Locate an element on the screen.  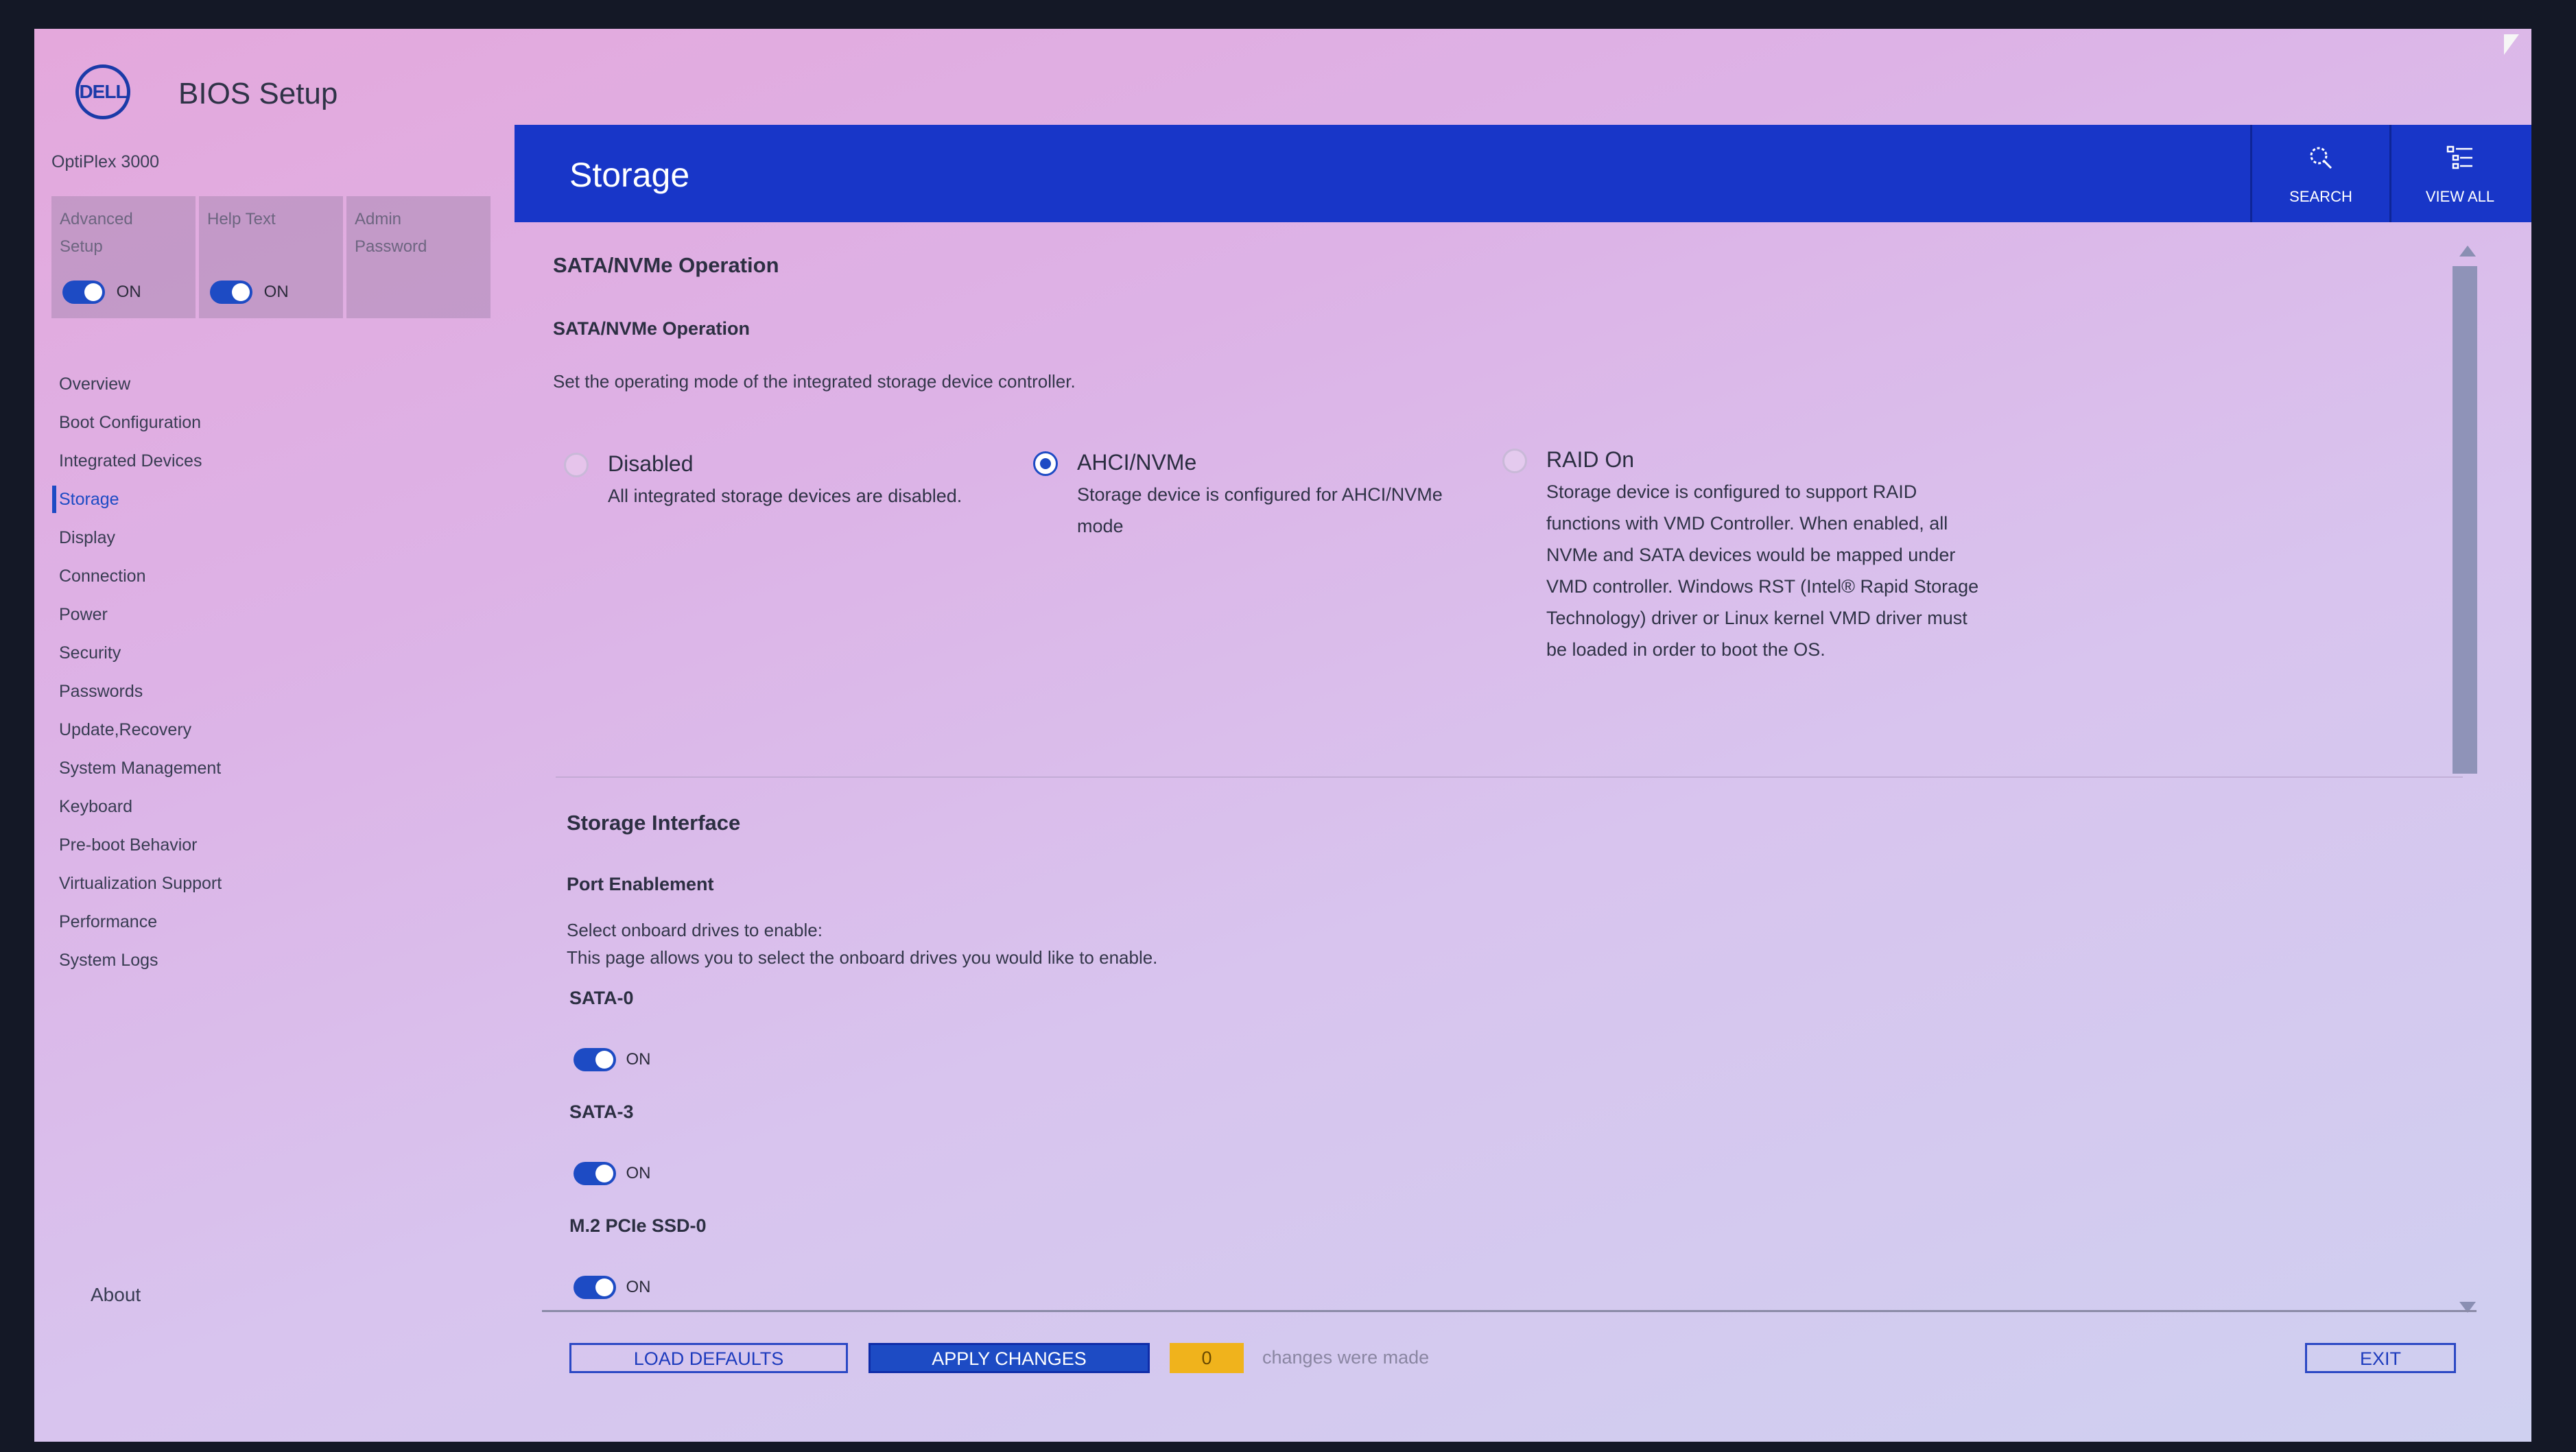
advanced-setup-tile: Advanced Setup ON is located at coordinates (123, 257).